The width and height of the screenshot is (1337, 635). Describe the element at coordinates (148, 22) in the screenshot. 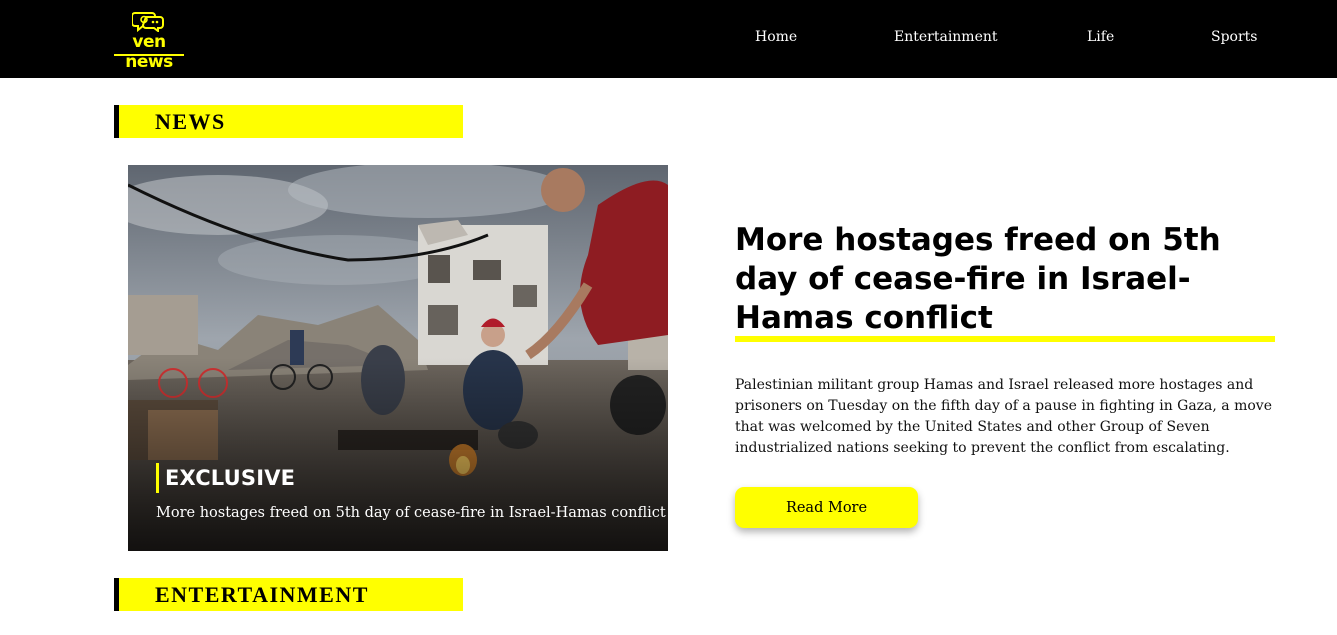

I see `speech-bubbles-logo-icon` at that location.